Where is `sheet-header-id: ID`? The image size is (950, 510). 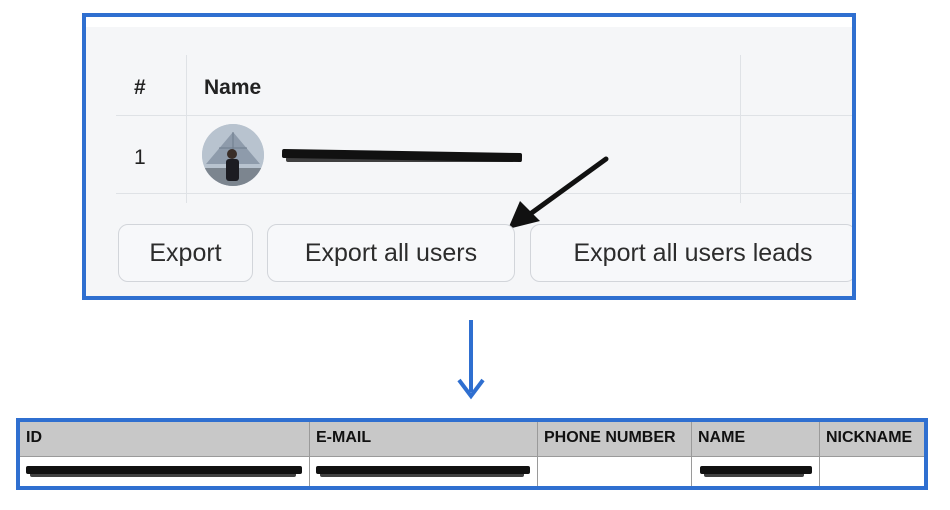
sheet-header-id: ID is located at coordinates (34, 437).